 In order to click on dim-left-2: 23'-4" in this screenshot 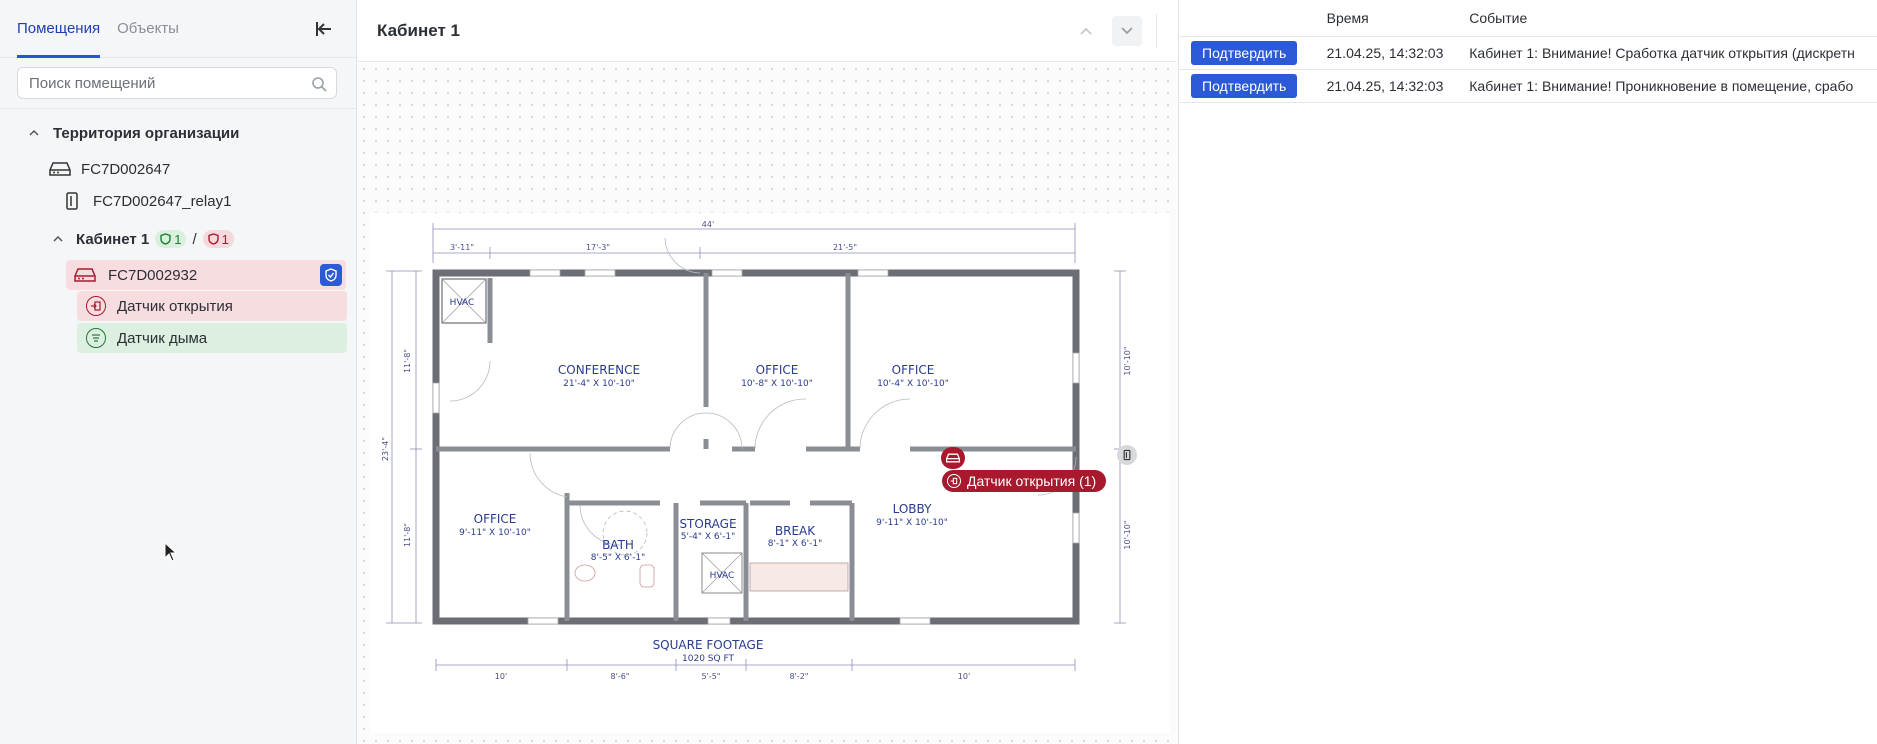, I will do `click(385, 449)`.